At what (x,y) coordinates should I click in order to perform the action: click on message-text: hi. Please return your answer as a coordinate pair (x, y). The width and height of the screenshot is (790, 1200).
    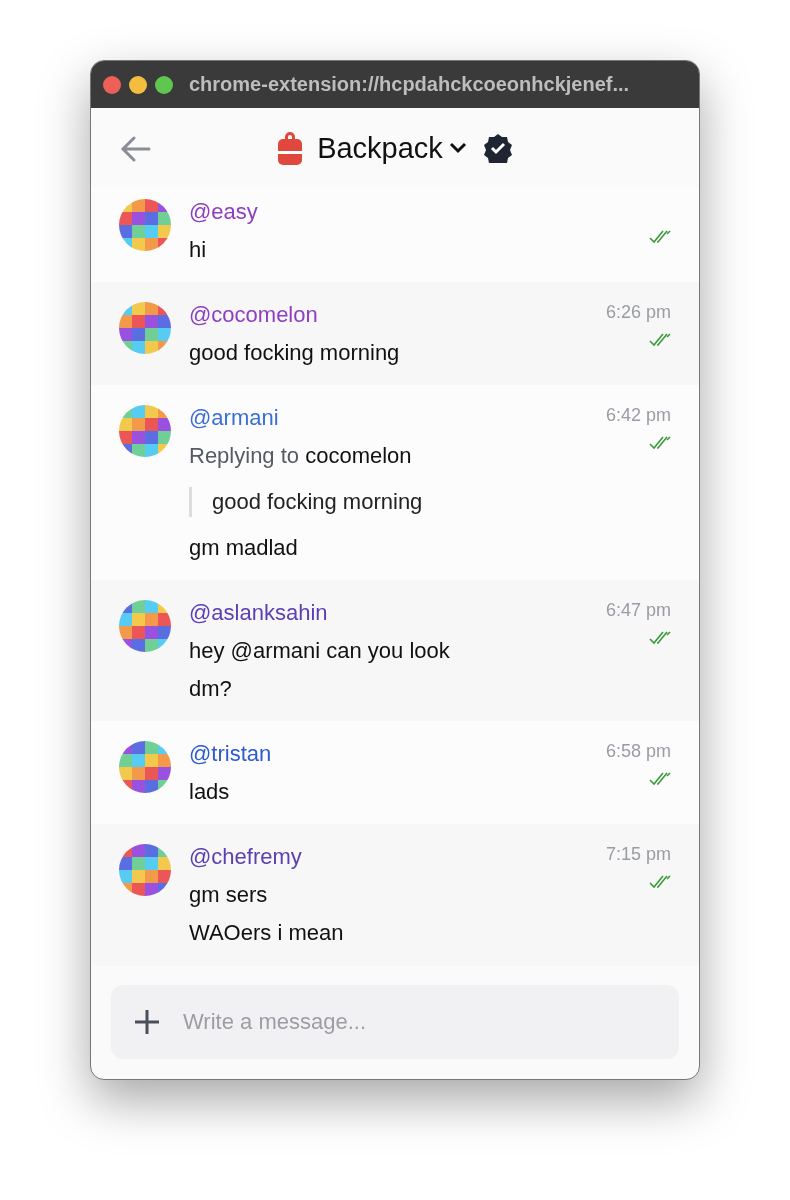
    Looking at the image, I should click on (198, 250).